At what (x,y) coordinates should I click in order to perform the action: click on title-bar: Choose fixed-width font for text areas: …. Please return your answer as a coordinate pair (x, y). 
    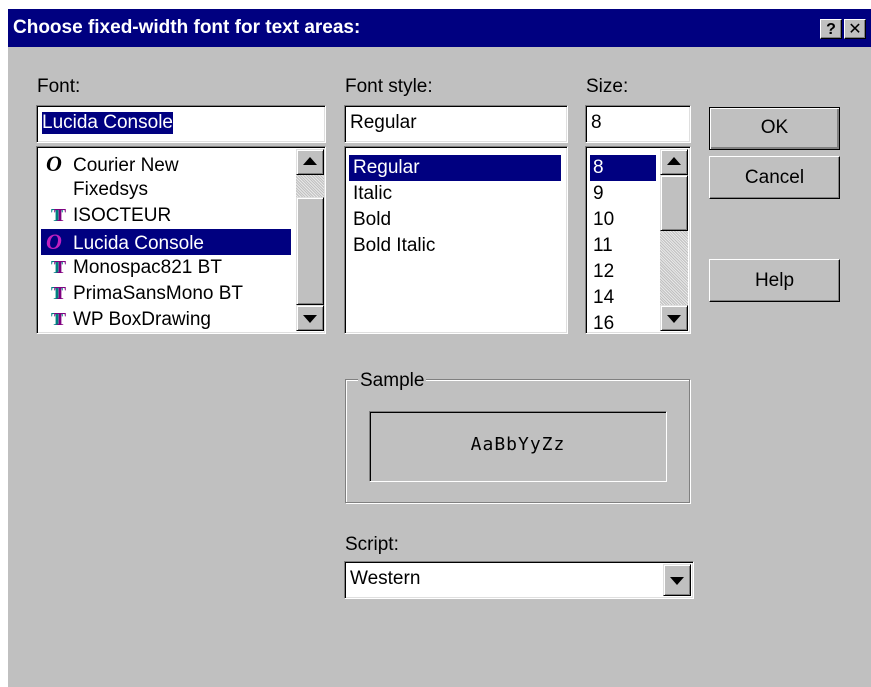
    Looking at the image, I should click on (439, 28).